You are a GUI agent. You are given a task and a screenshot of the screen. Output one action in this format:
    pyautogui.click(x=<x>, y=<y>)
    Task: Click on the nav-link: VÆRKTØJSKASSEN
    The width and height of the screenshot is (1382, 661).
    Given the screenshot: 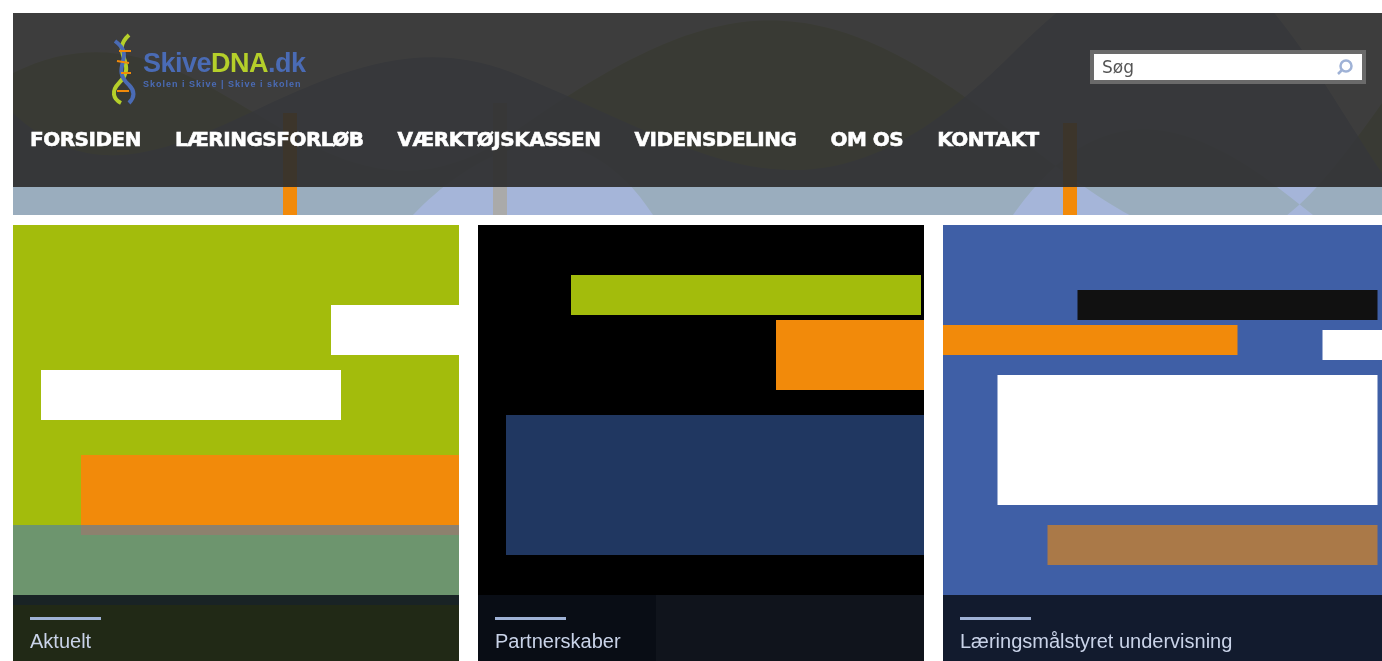 What is the action you would take?
    pyautogui.click(x=499, y=139)
    